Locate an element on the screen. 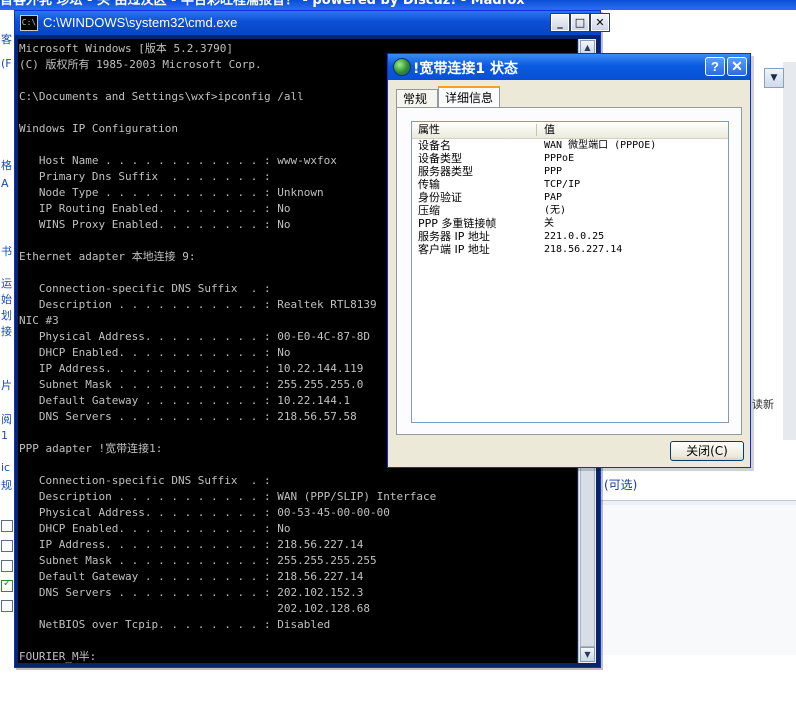  console-line: Windows IP Configuration is located at coordinates (98, 128).